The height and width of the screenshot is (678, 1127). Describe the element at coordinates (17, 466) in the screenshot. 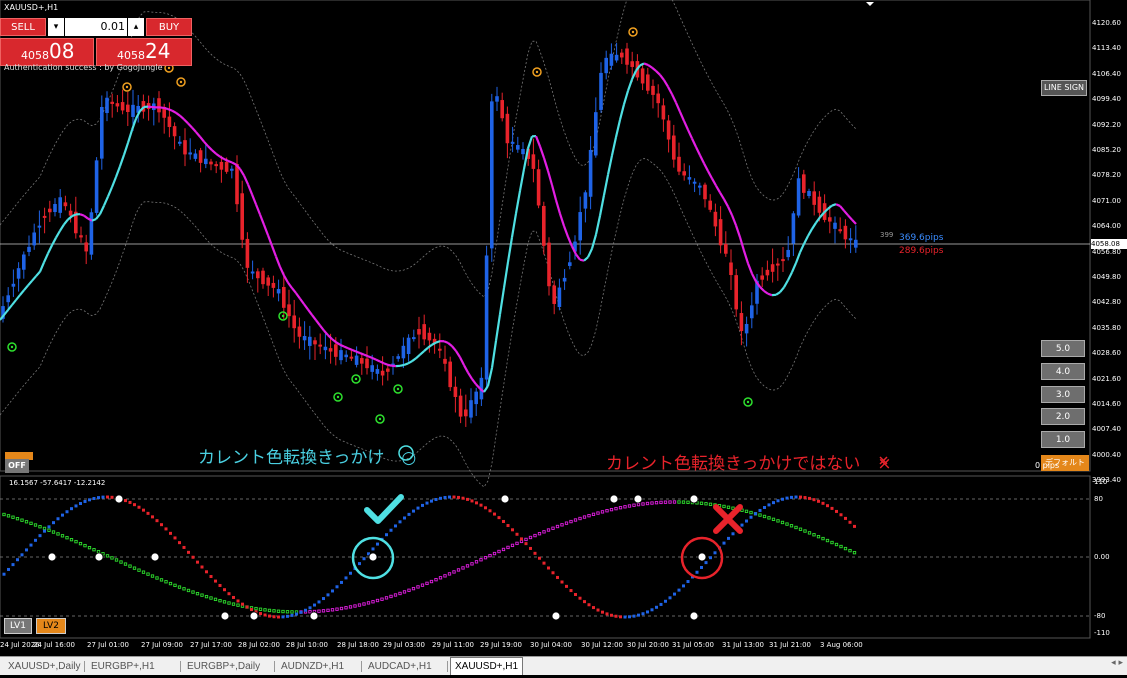

I see `off-button: OFF` at that location.